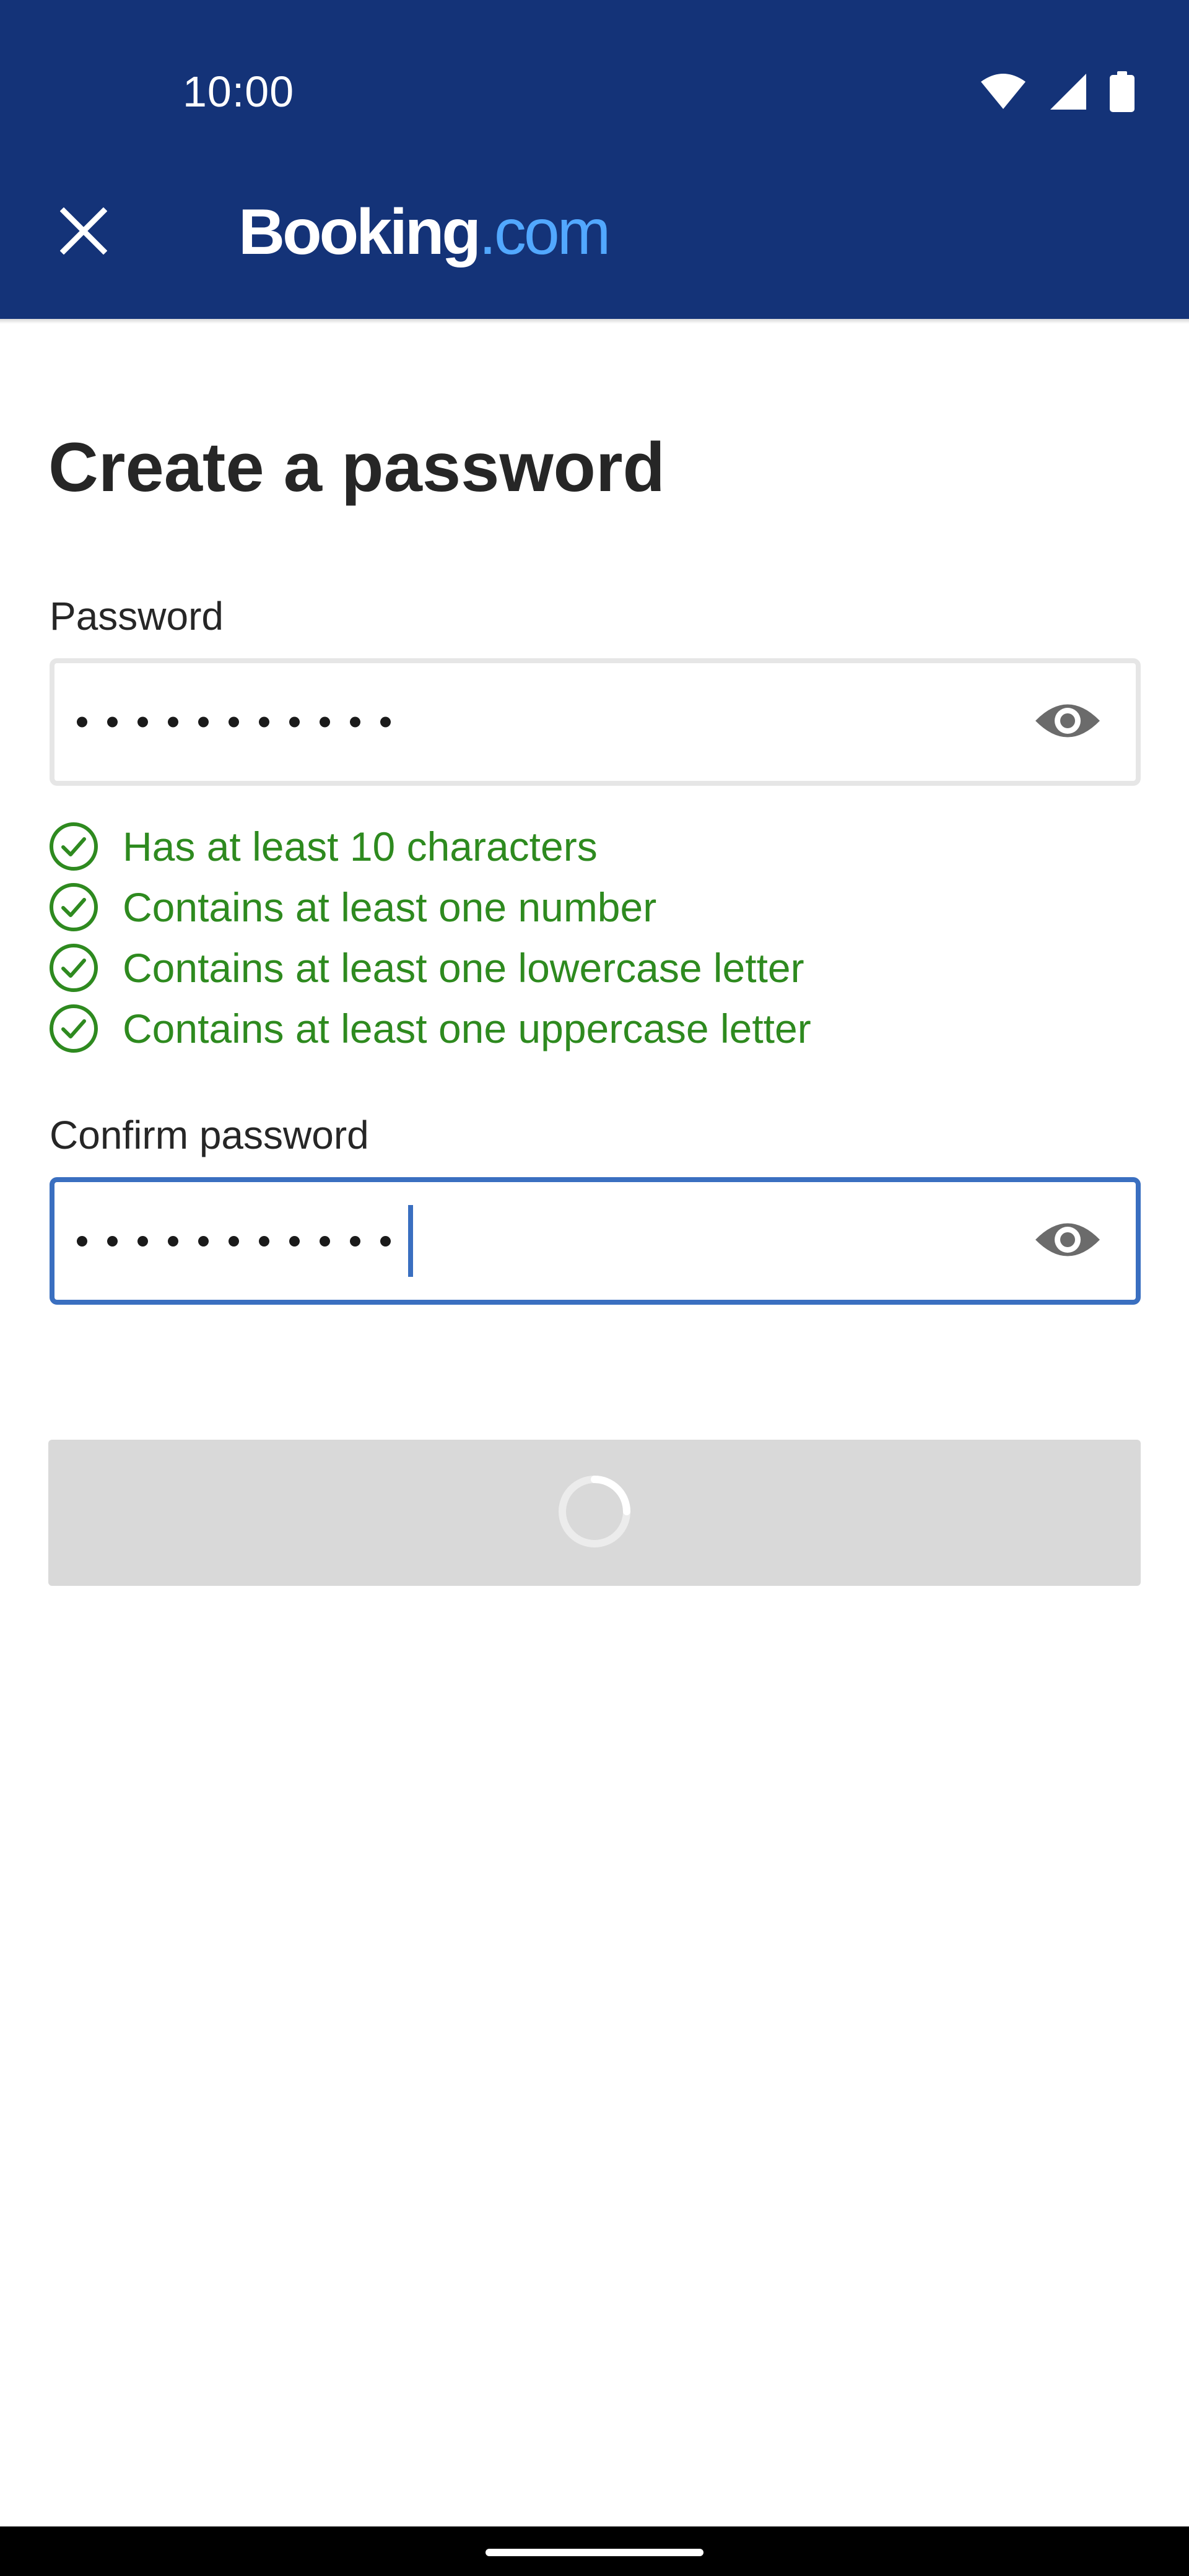  I want to click on password-input, so click(595, 722).